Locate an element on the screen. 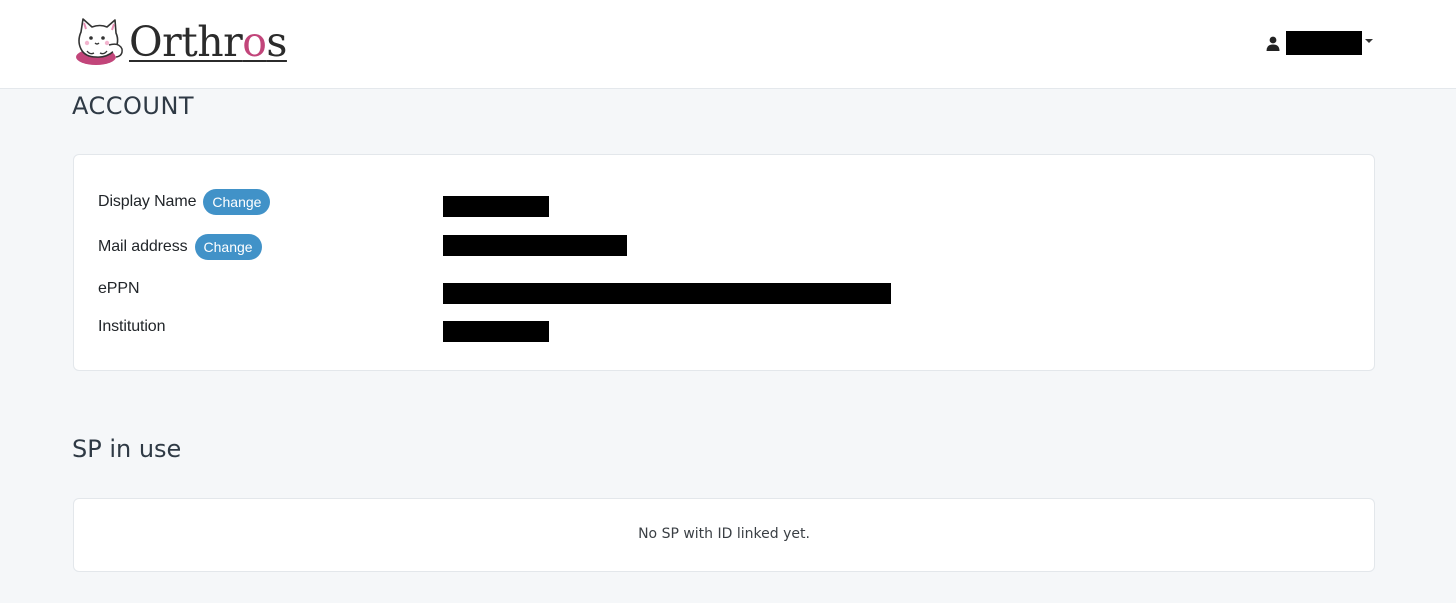 Image resolution: width=1456 pixels, height=603 pixels. mail-address-value: ████████████████ is located at coordinates (535, 245).